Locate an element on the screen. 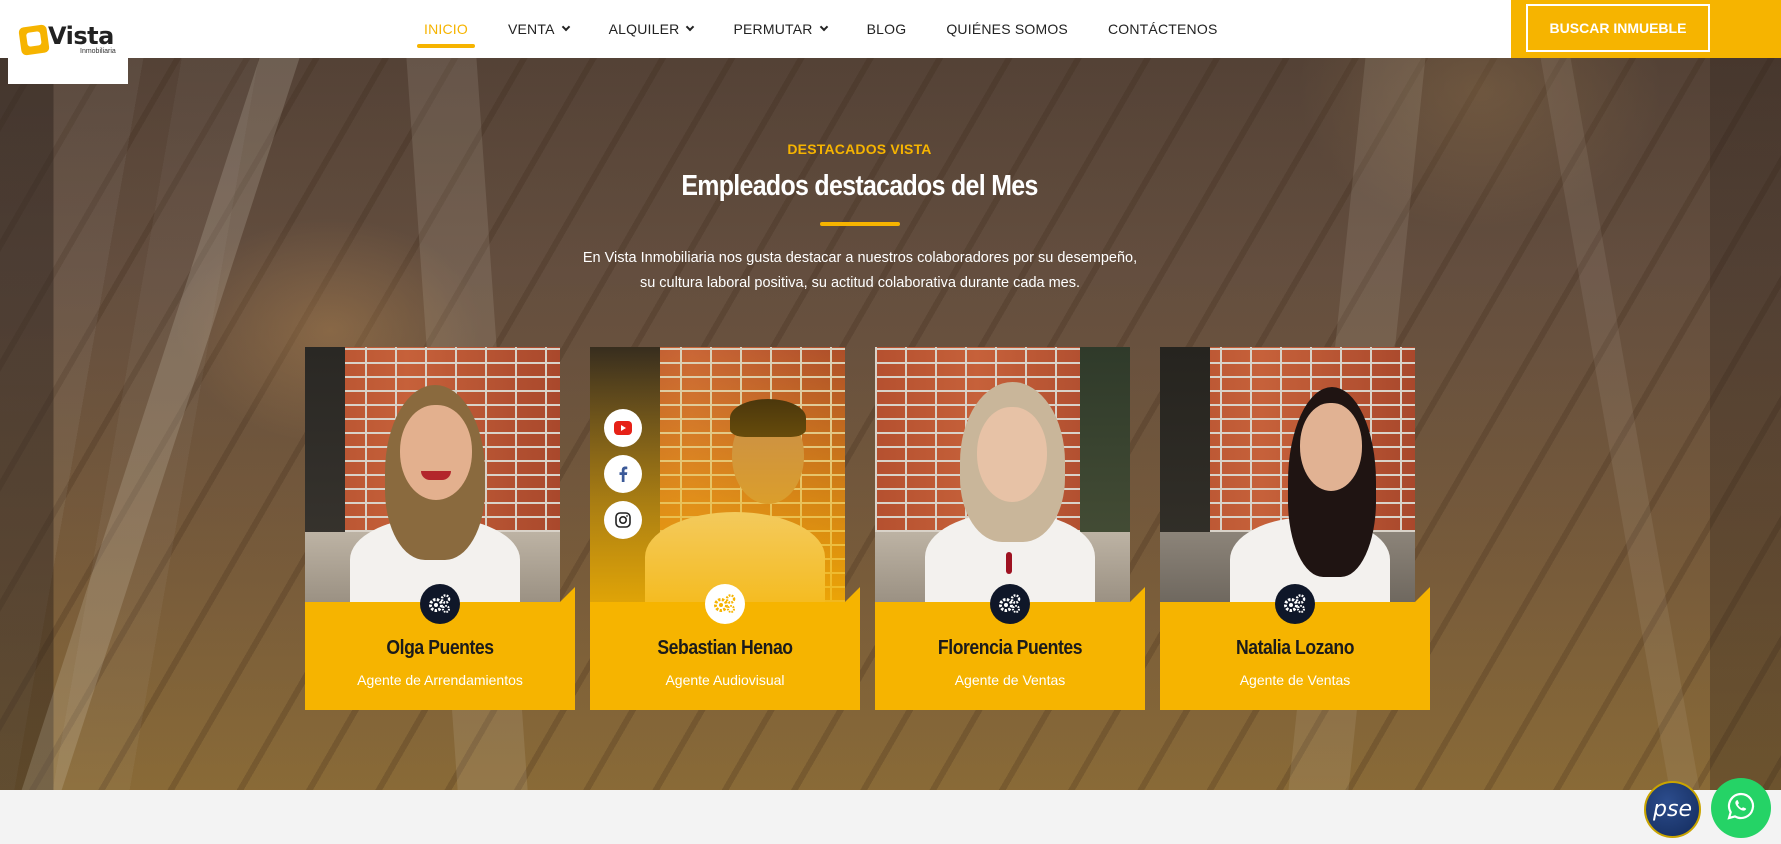 This screenshot has width=1781, height=844. whatsapp-button is located at coordinates (1741, 808).